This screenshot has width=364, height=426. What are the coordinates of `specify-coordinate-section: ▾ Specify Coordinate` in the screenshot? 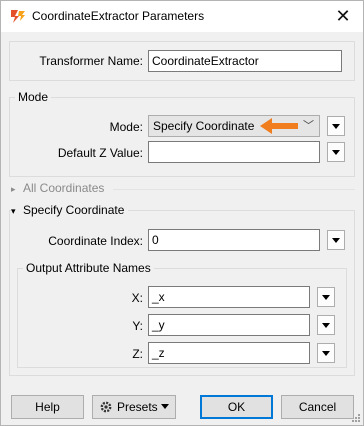 It's located at (70, 210).